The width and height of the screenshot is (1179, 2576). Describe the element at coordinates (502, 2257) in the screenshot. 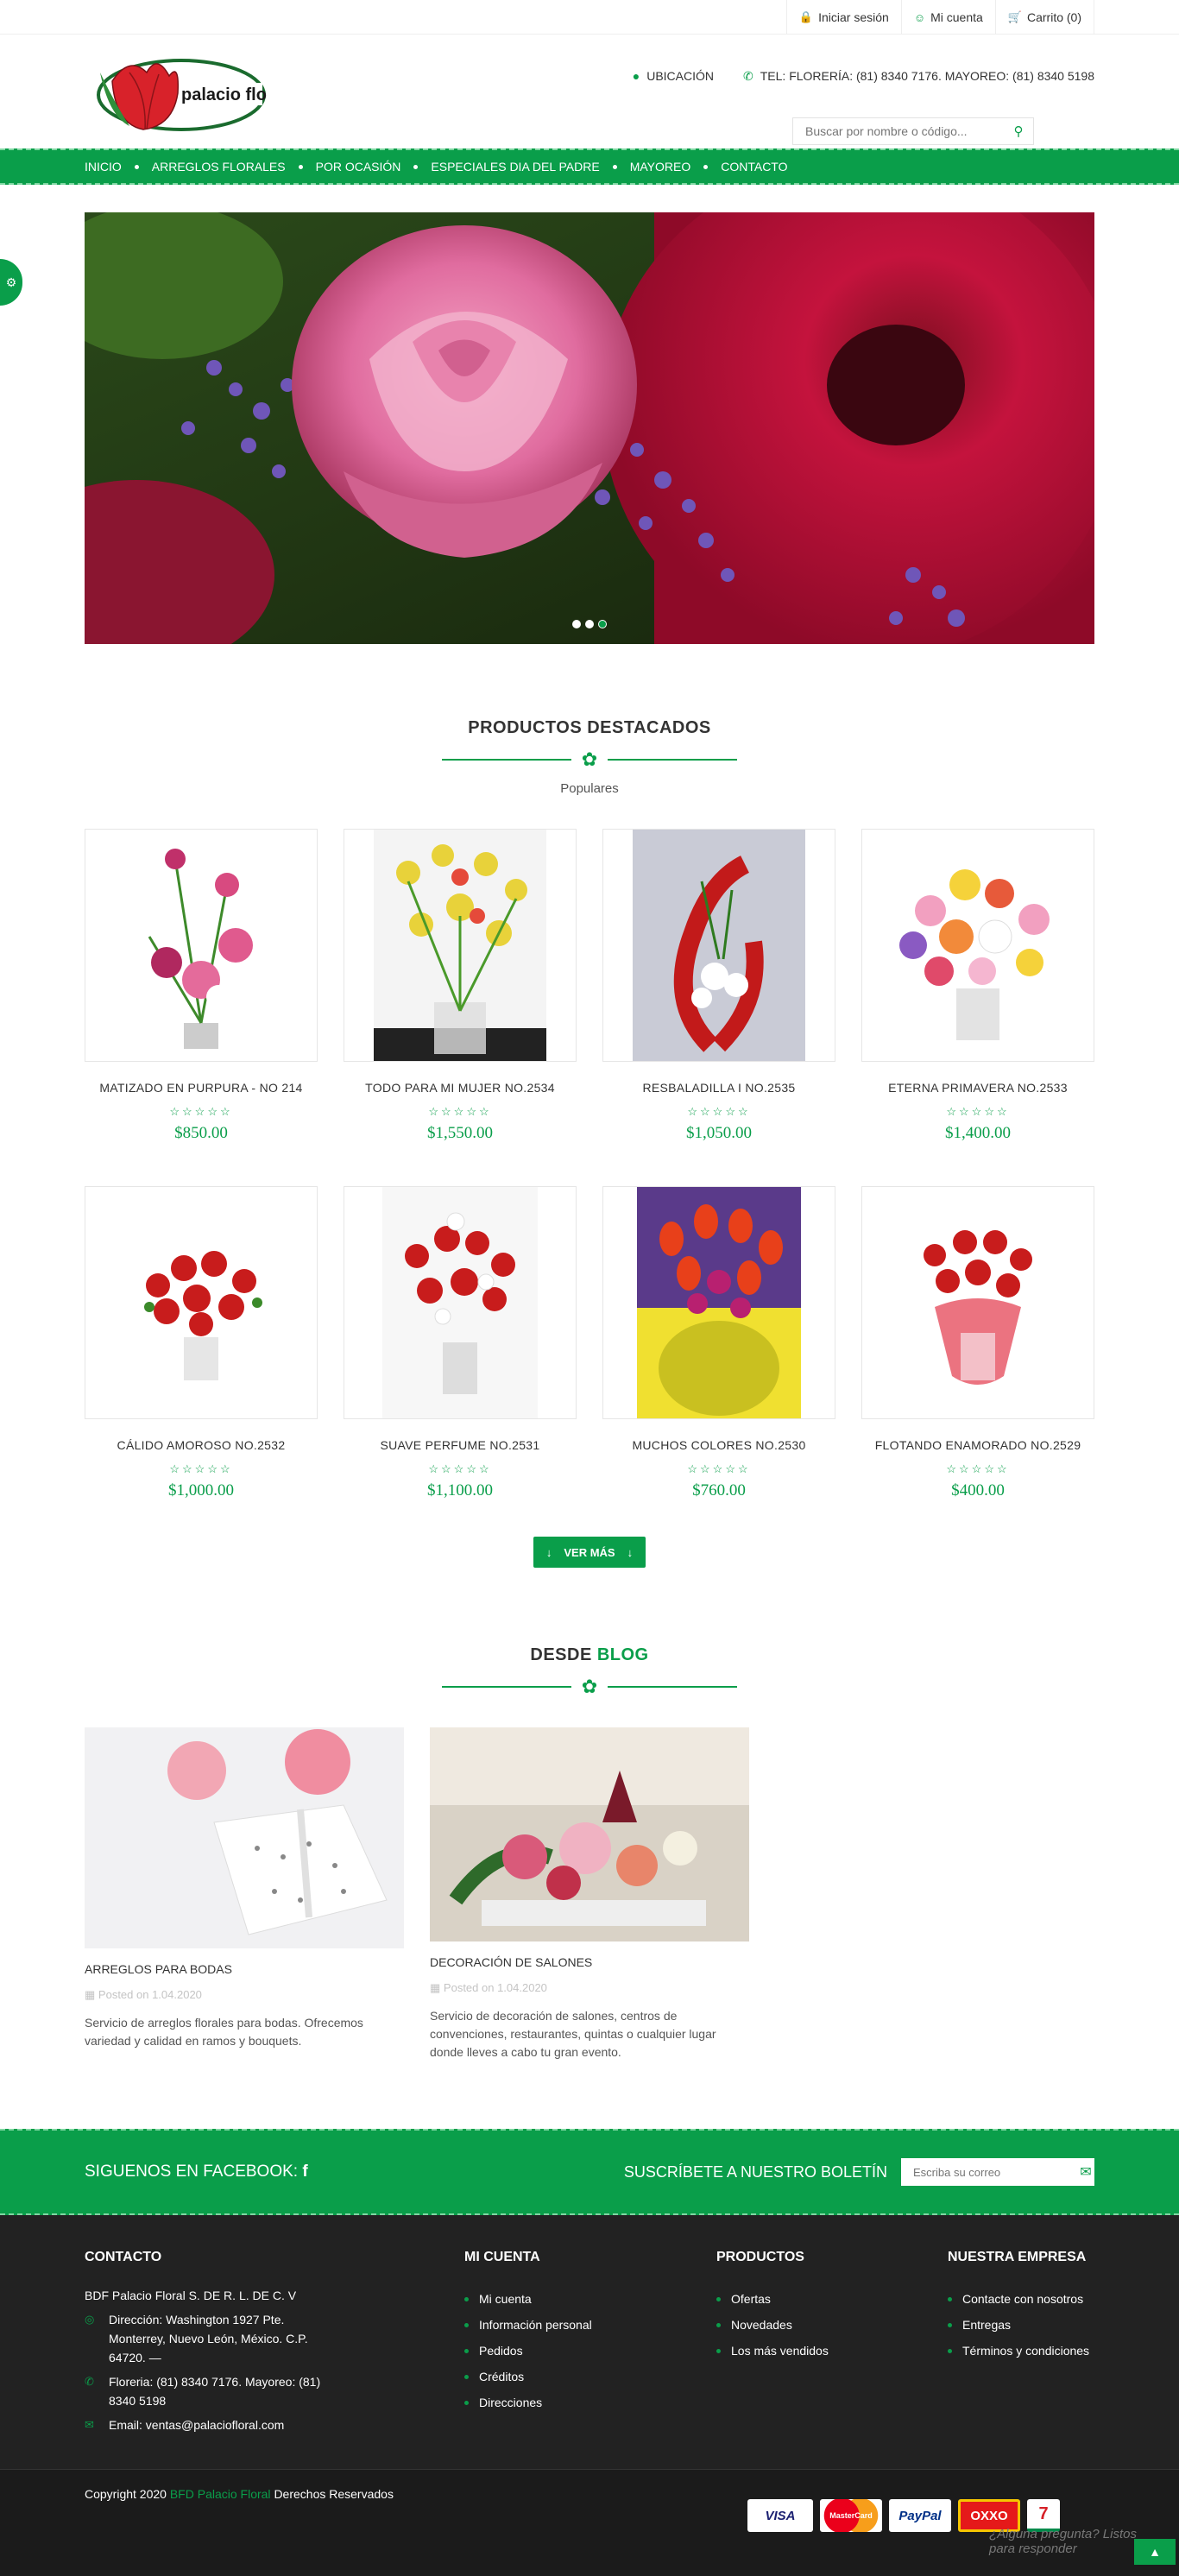

I see `footer-account-title: MI CUENTA` at that location.